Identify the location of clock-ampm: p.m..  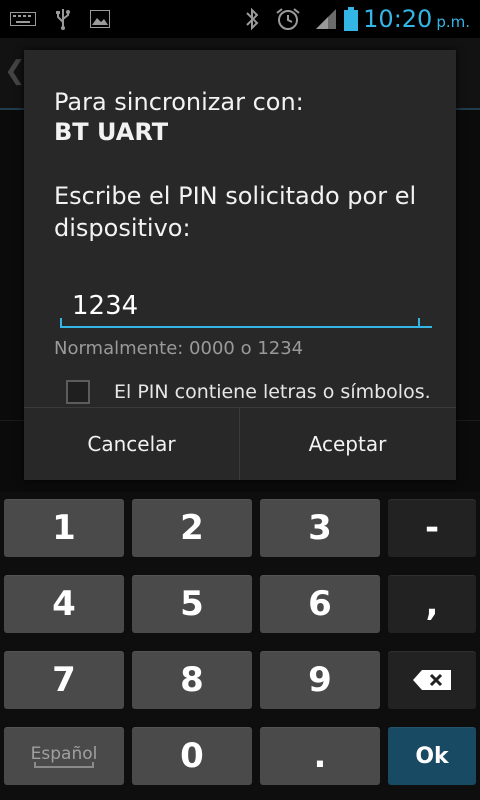
(453, 22).